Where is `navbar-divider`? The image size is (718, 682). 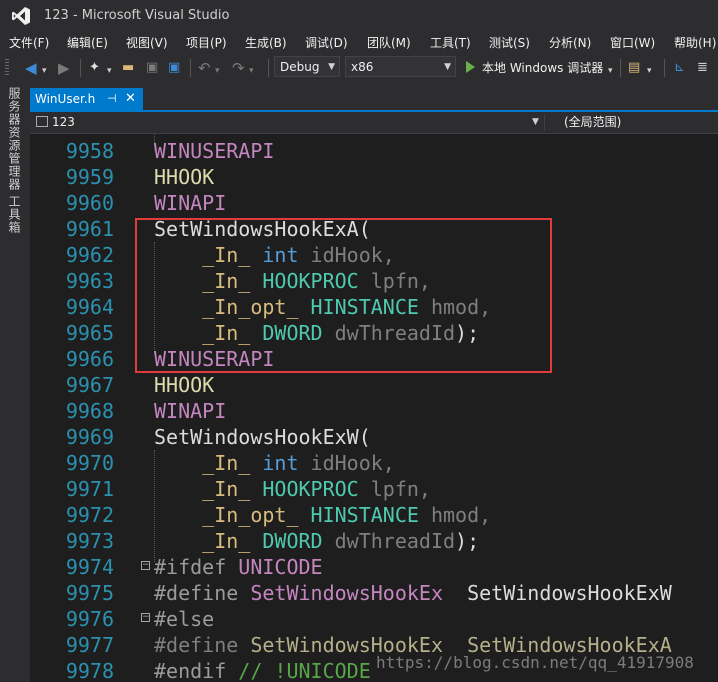 navbar-divider is located at coordinates (544, 122).